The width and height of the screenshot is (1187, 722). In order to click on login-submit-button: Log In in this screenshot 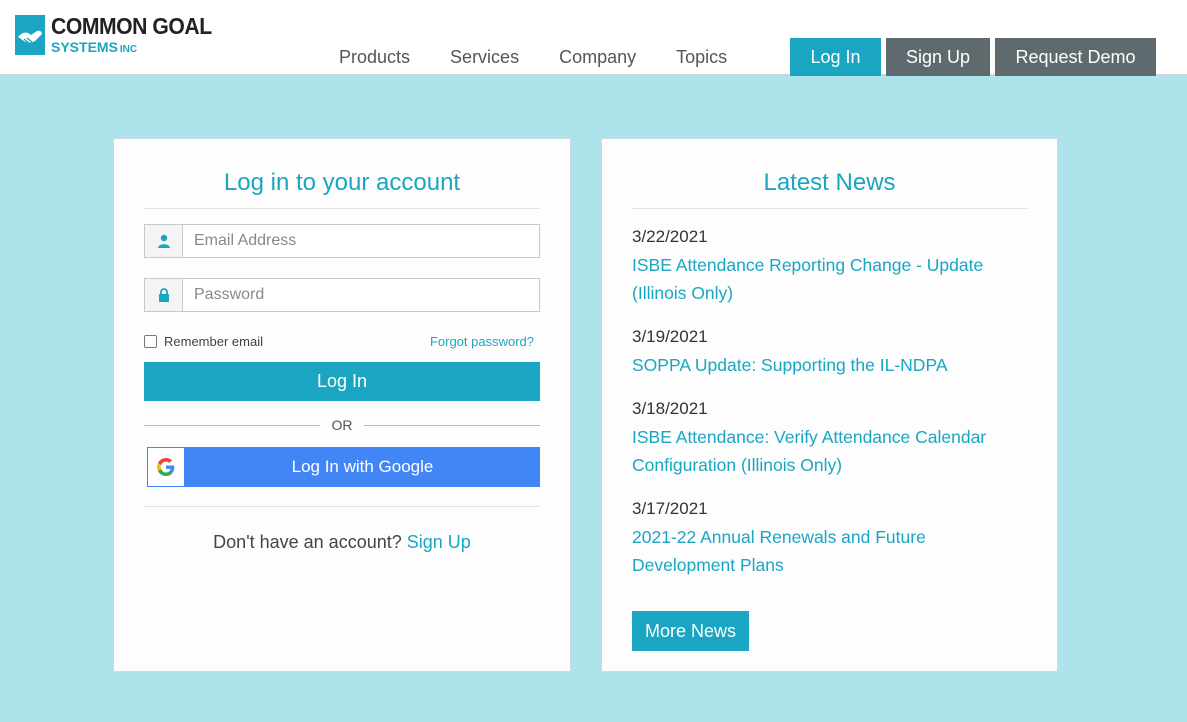, I will do `click(342, 381)`.